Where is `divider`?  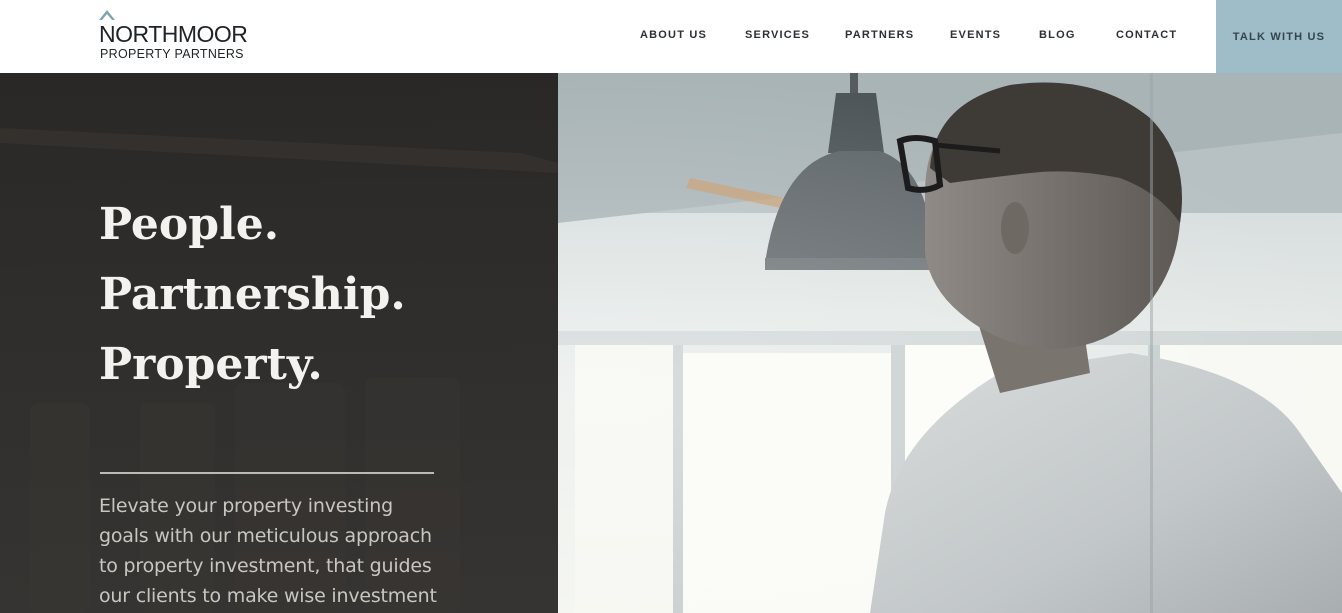 divider is located at coordinates (267, 473).